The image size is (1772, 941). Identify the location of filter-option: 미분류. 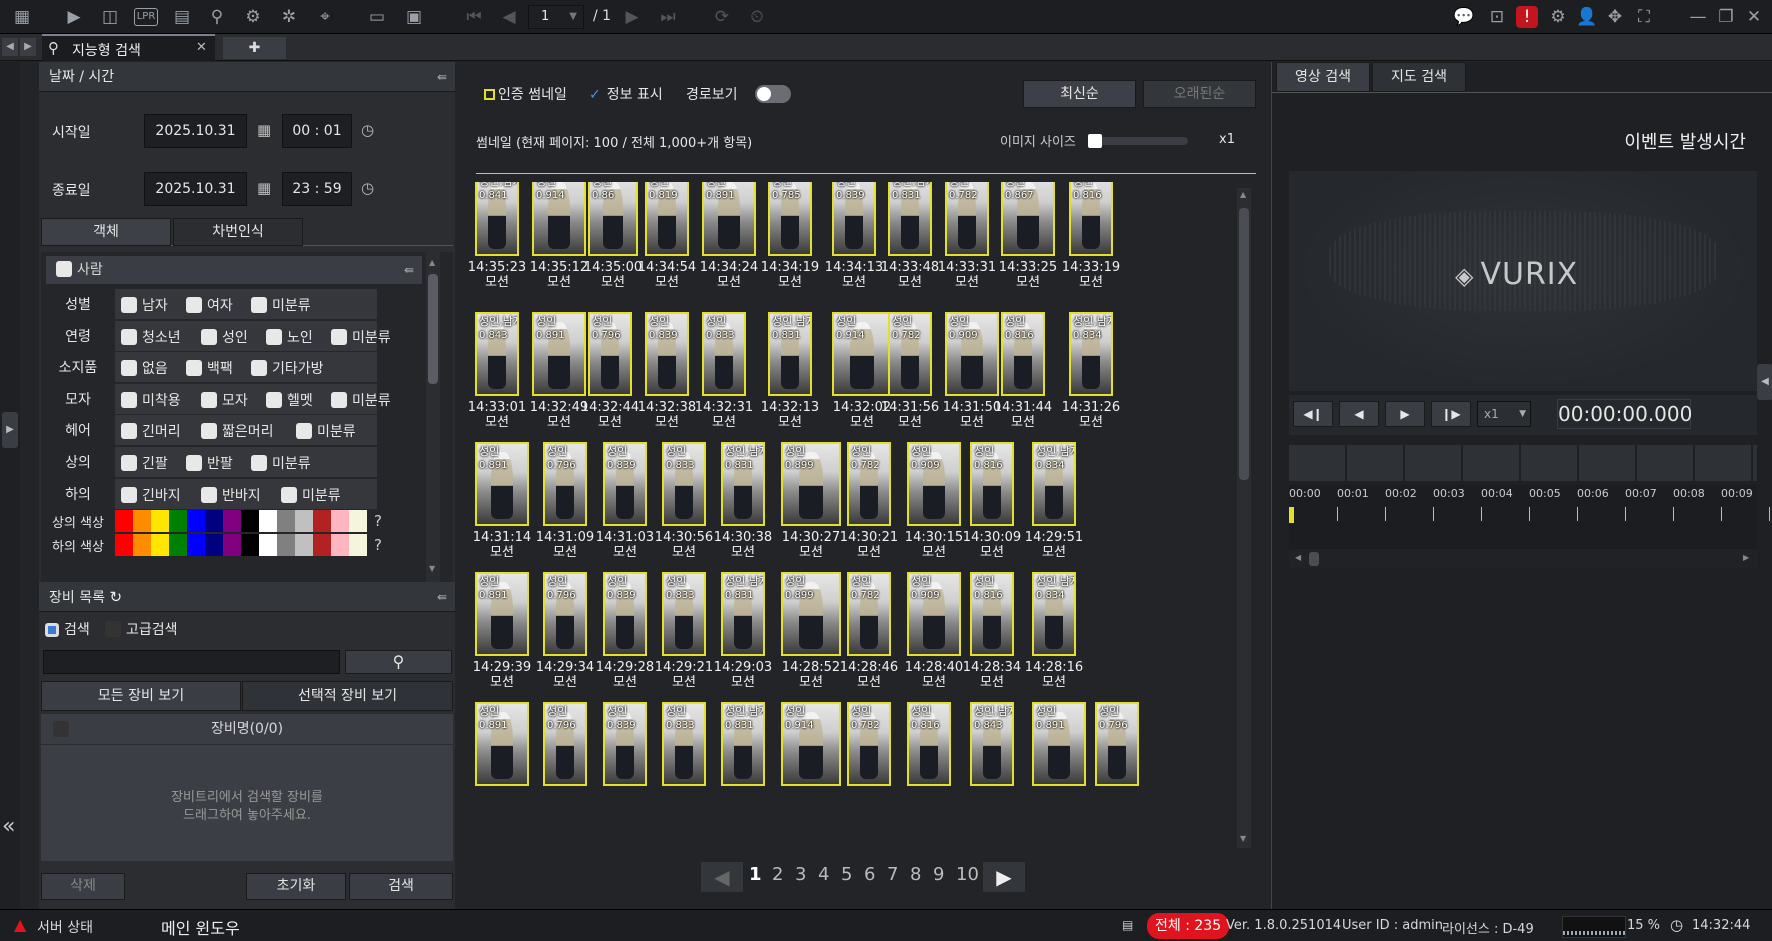
(281, 463).